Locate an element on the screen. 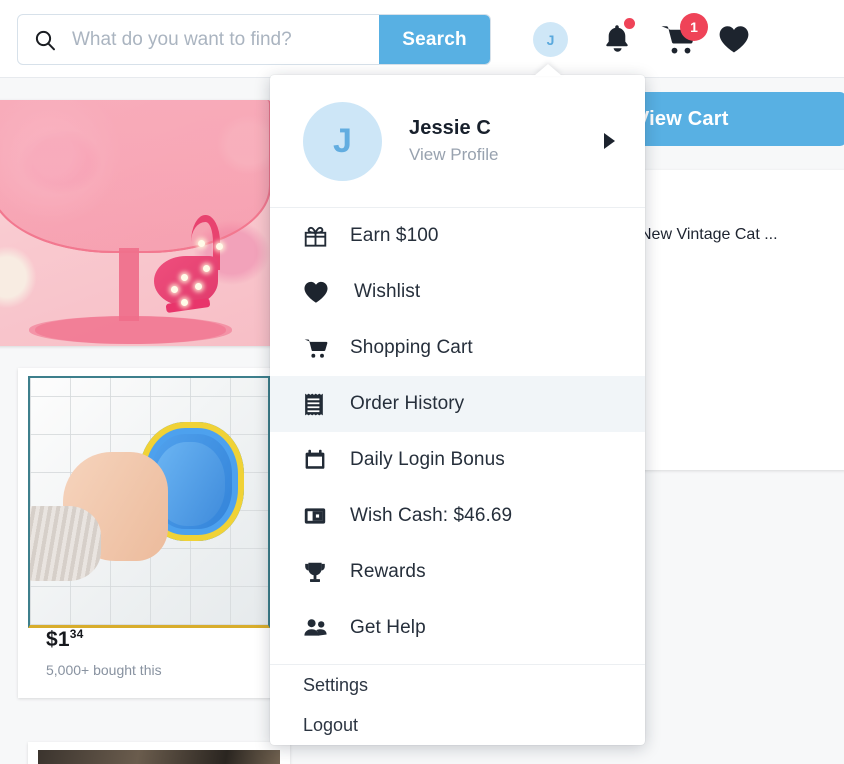  search-bar: Search is located at coordinates (254, 39).